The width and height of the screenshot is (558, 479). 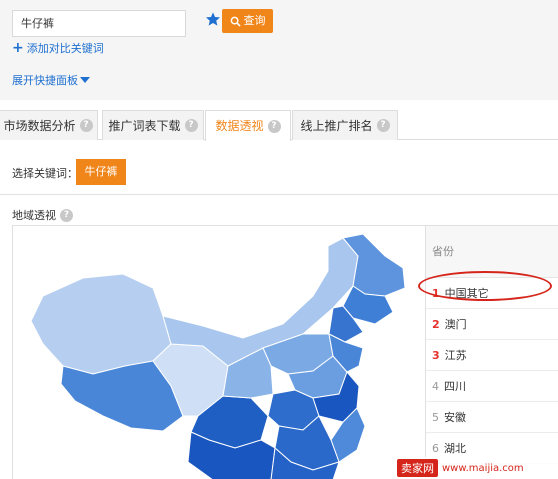 What do you see at coordinates (435, 417) in the screenshot?
I see `rank-number: 5` at bounding box center [435, 417].